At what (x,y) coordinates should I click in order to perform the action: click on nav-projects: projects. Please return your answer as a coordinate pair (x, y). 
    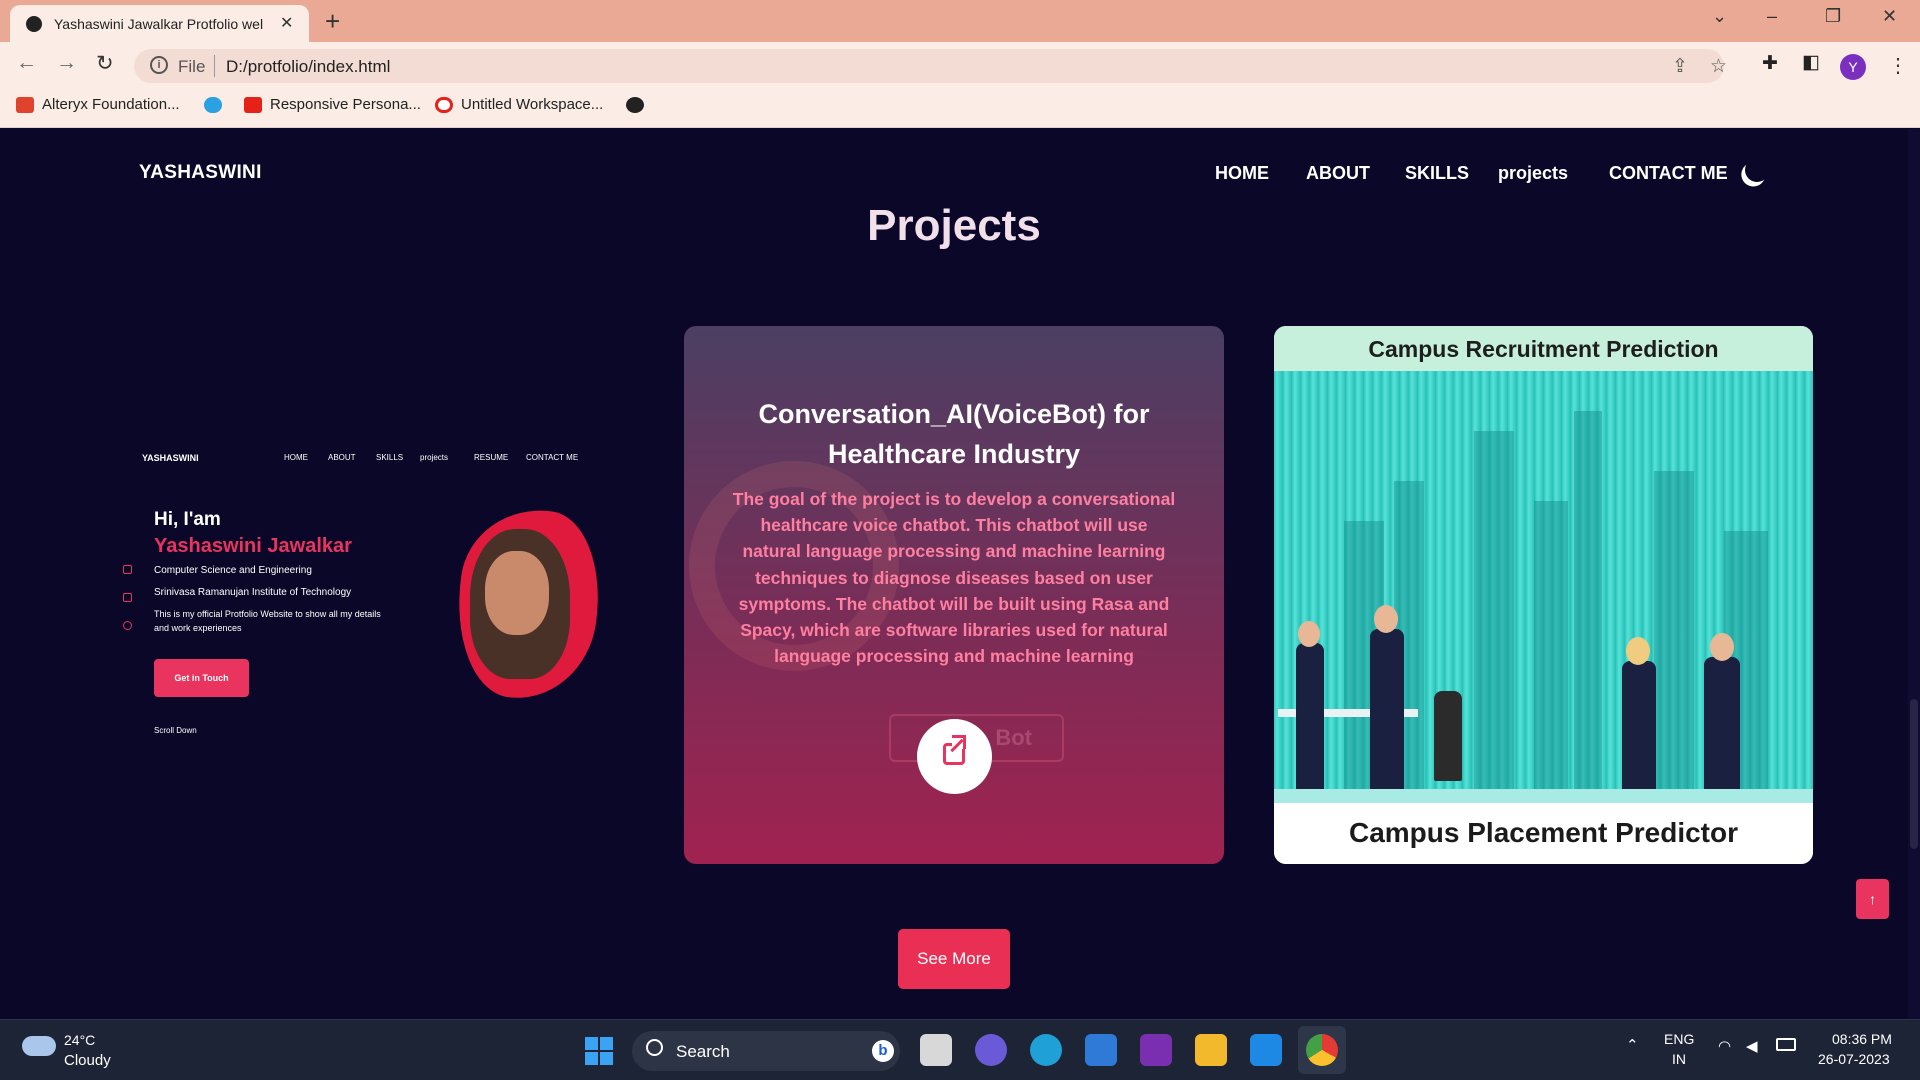
    Looking at the image, I should click on (1533, 173).